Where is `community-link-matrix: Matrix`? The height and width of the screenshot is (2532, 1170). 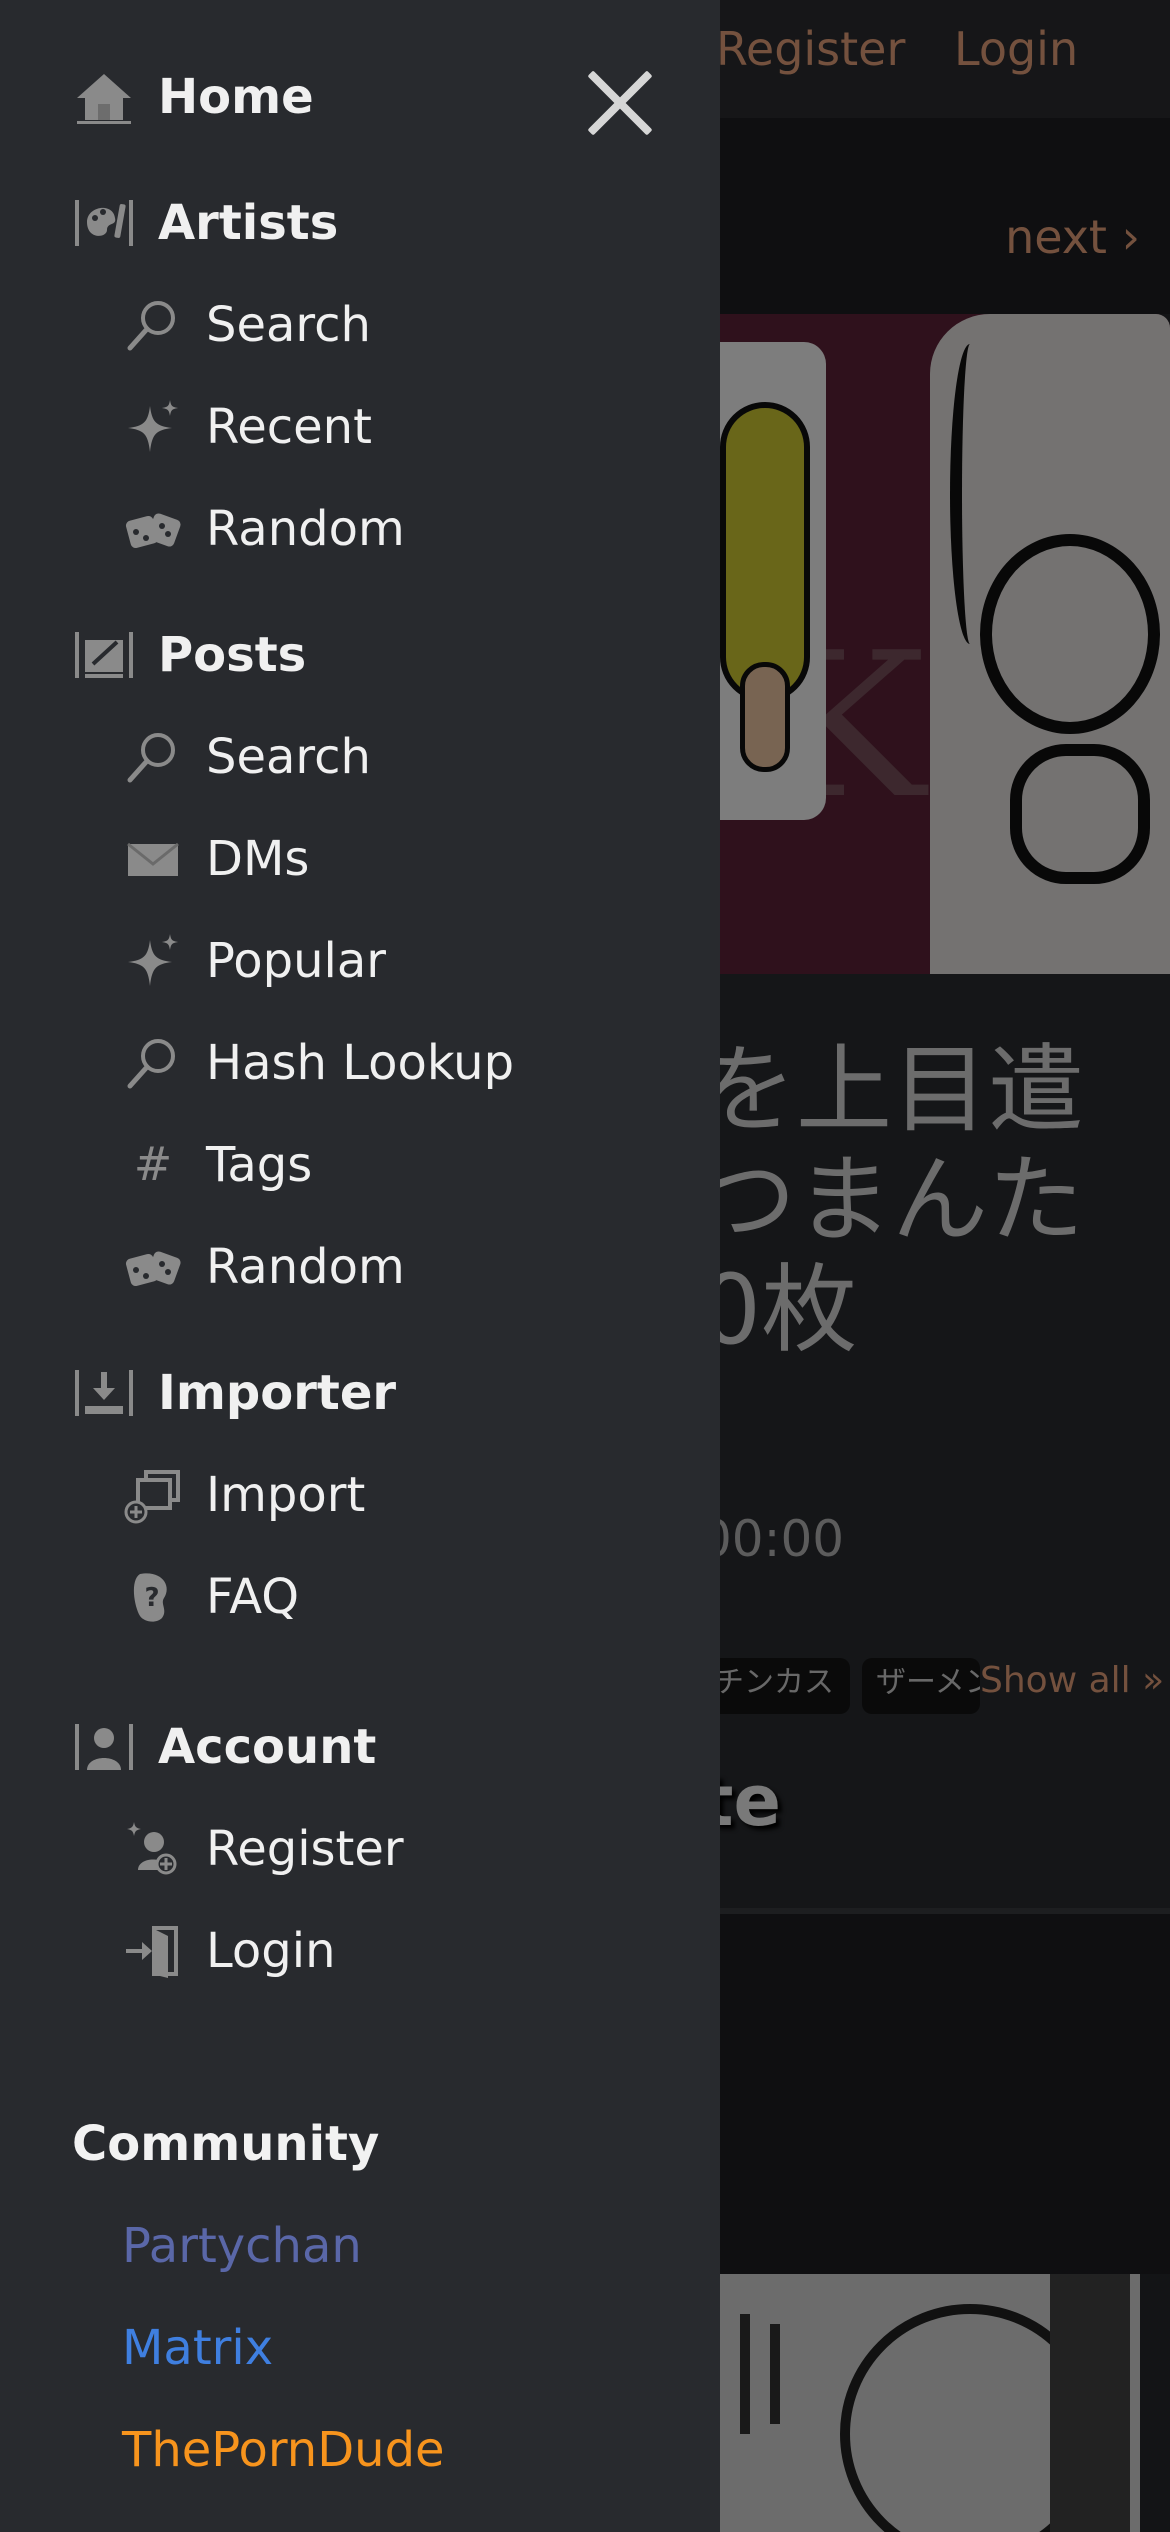 community-link-matrix: Matrix is located at coordinates (197, 2348).